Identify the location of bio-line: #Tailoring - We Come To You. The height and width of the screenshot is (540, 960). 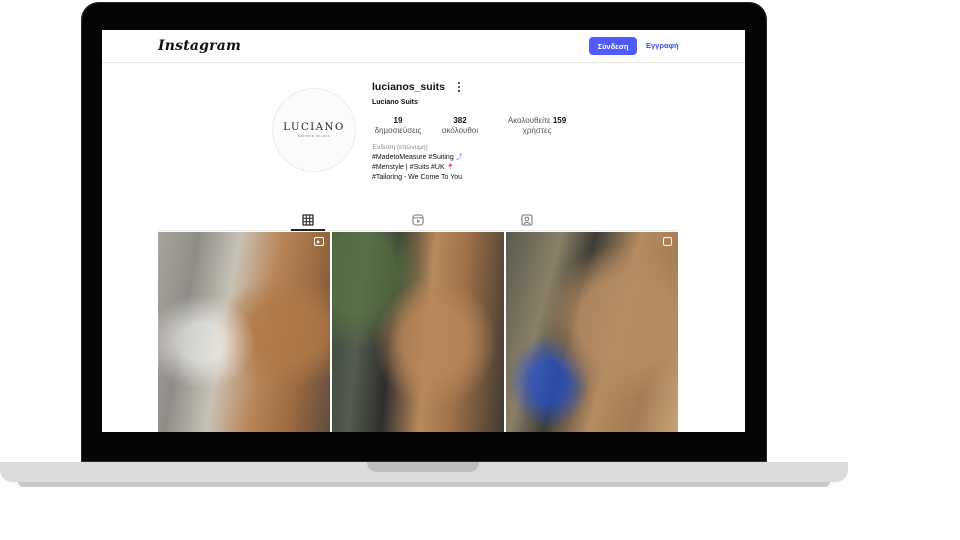
(417, 178).